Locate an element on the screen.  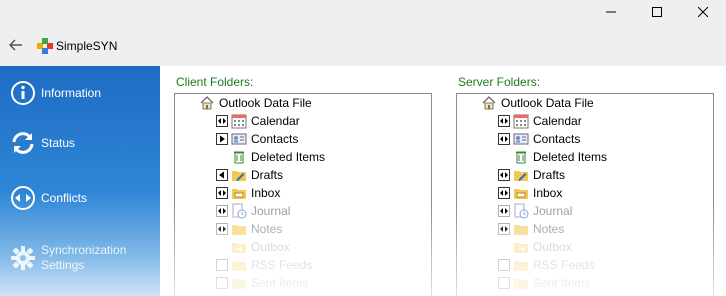
app-logo-icon is located at coordinates (45, 46).